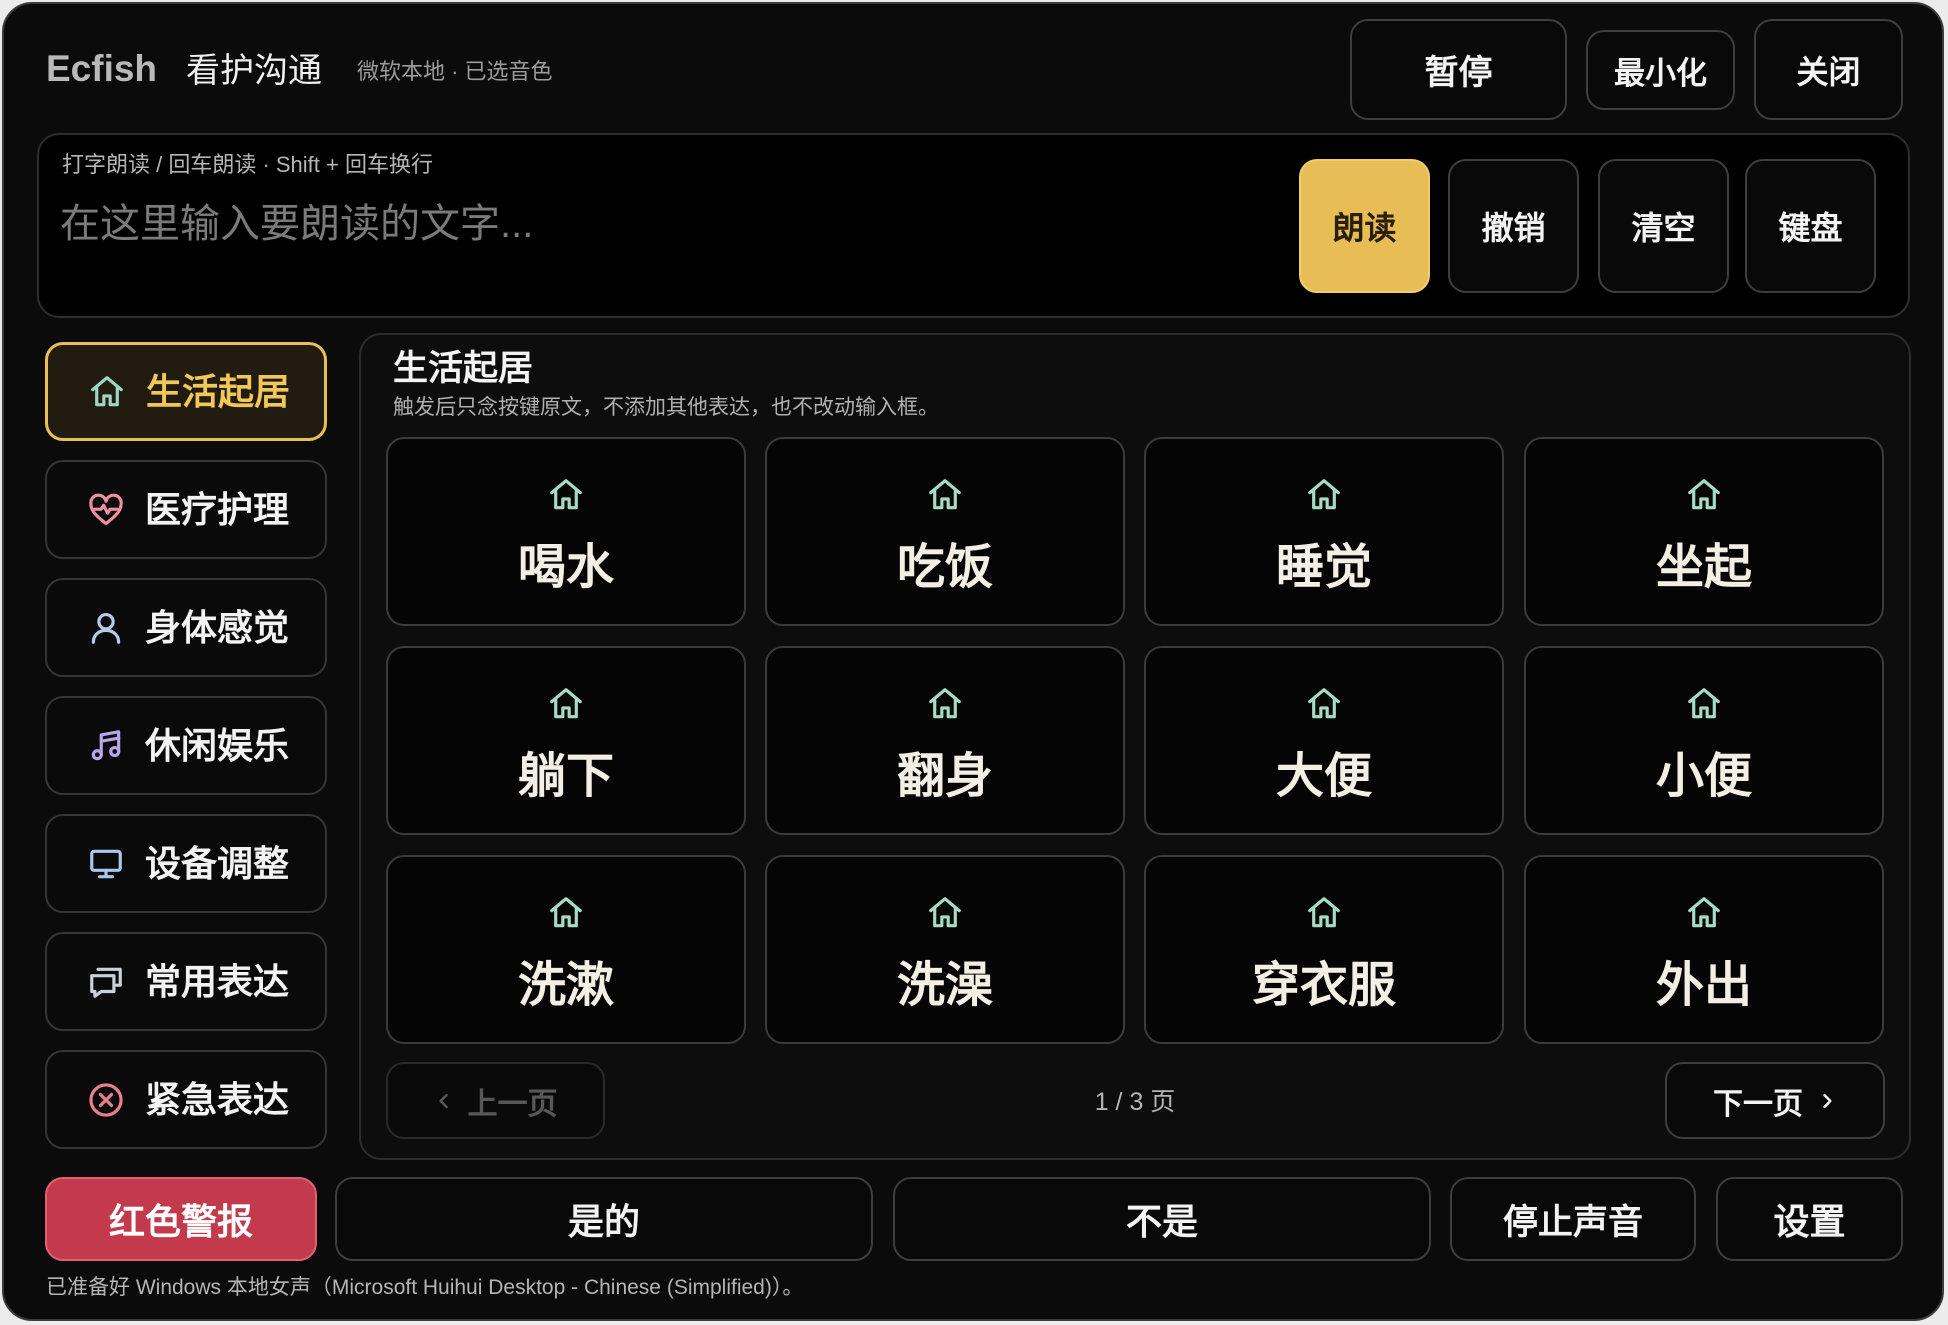 The height and width of the screenshot is (1325, 1948). I want to click on sidebar-item-label: 紧急表达, so click(217, 1099).